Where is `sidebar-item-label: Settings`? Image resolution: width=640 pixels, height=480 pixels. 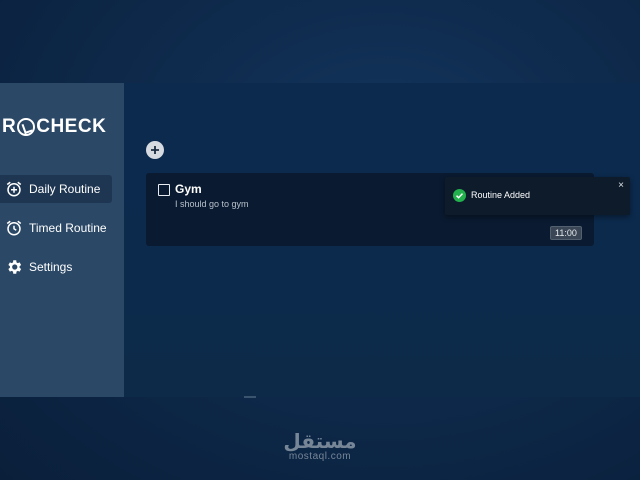 sidebar-item-label: Settings is located at coordinates (51, 267).